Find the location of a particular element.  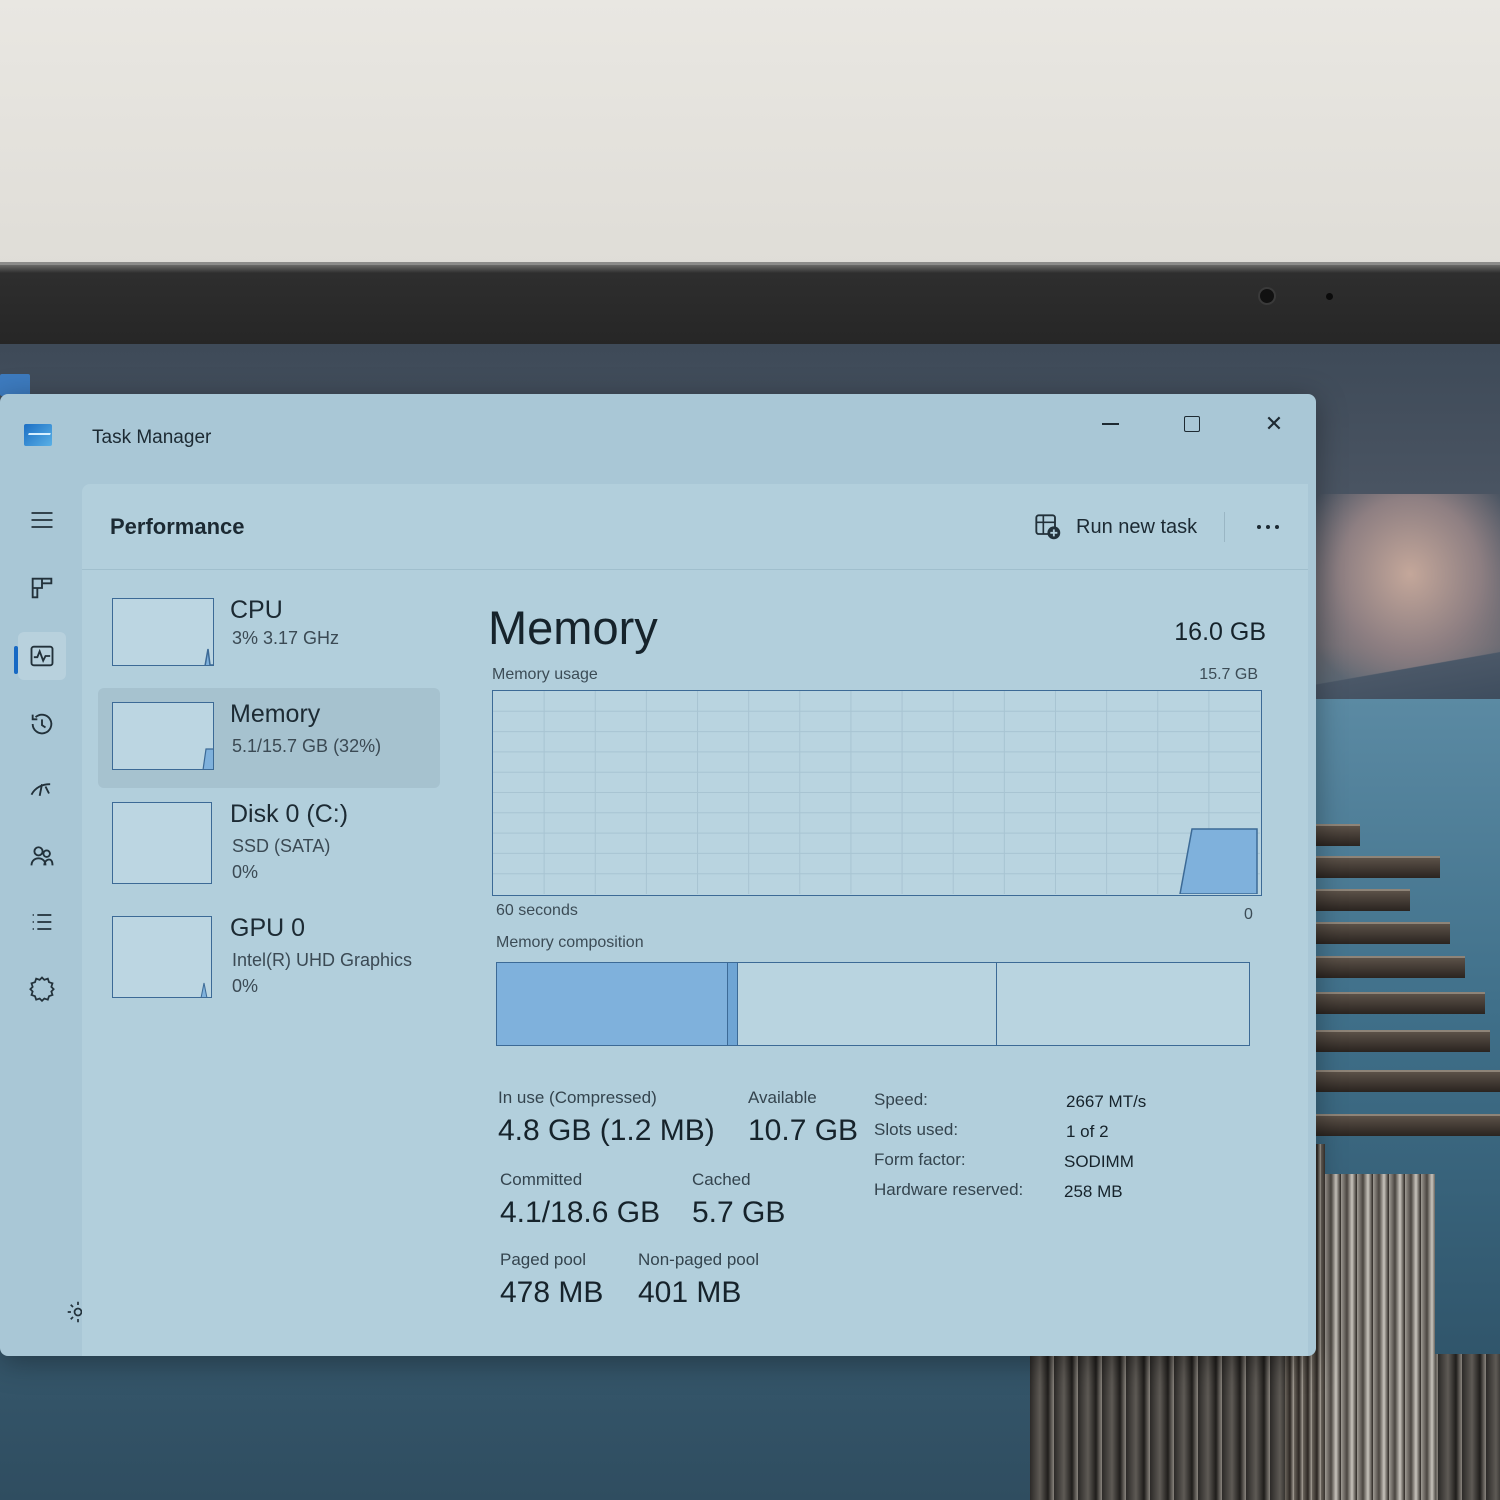

services-icon is located at coordinates (42, 989).